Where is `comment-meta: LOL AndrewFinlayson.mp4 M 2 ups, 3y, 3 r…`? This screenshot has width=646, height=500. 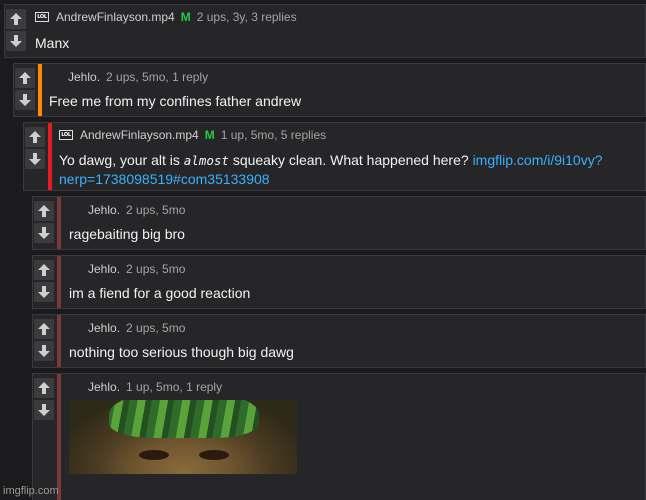 comment-meta: LOL AndrewFinlayson.mp4 M 2 ups, 3y, 3 r… is located at coordinates (166, 17).